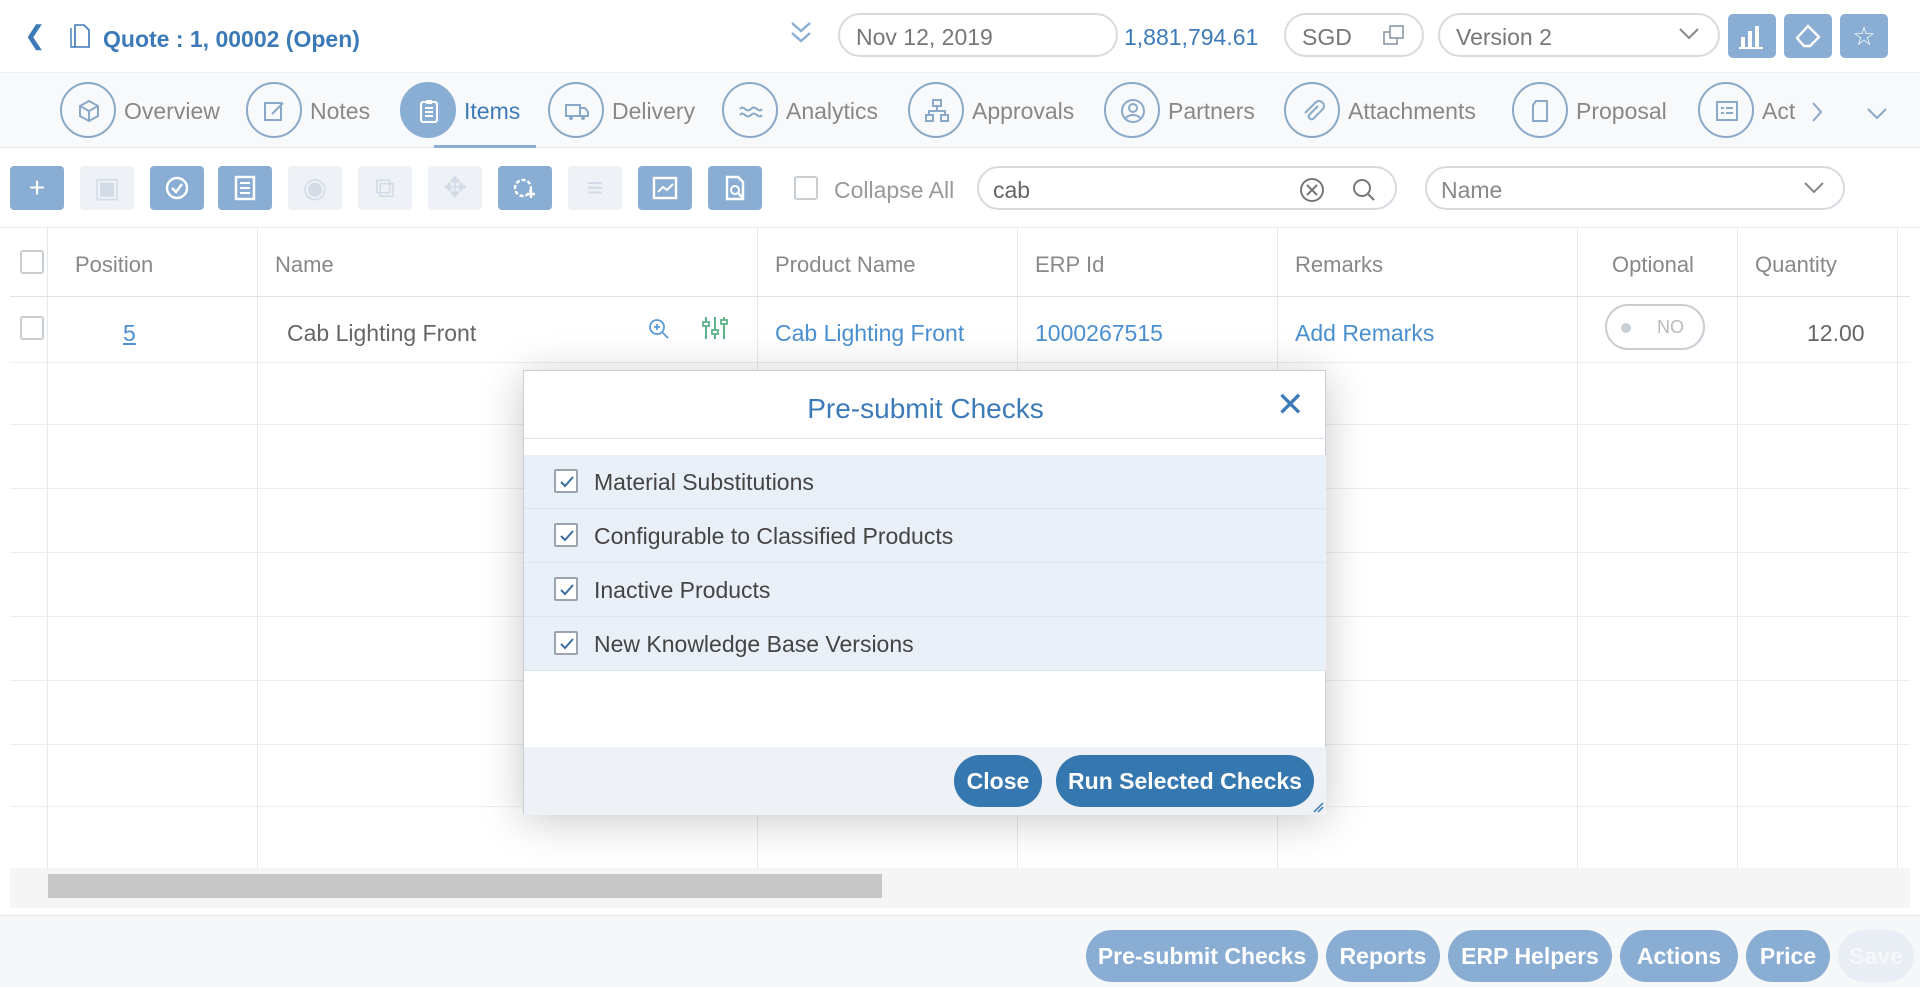 Image resolution: width=1920 pixels, height=987 pixels. I want to click on catalog-button, so click(245, 188).